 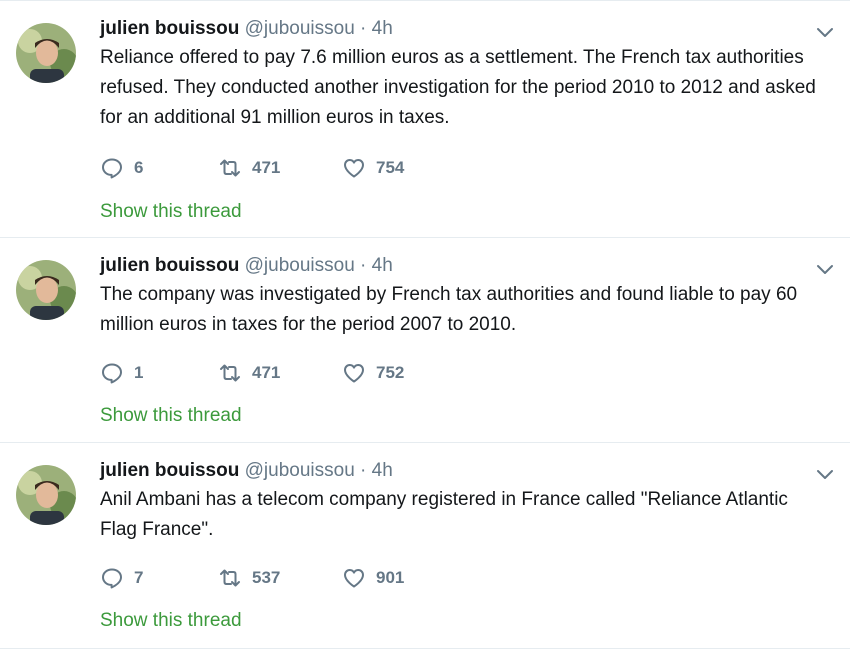 I want to click on reply-count: 6, so click(x=139, y=167).